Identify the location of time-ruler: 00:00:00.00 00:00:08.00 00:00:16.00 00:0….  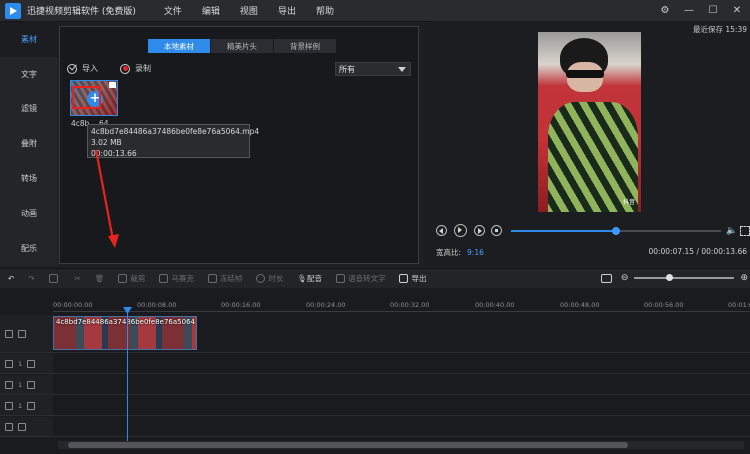
(401, 301).